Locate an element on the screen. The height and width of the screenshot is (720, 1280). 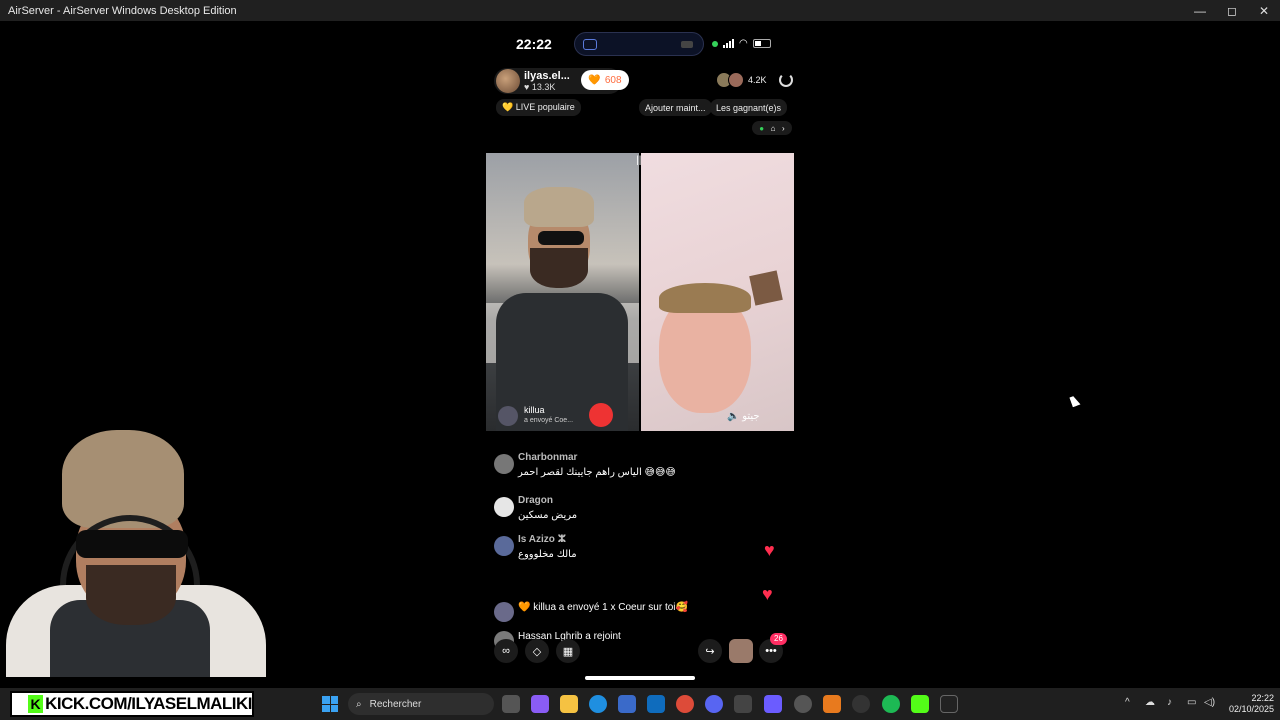
copilot-icon is located at coordinates (540, 704).